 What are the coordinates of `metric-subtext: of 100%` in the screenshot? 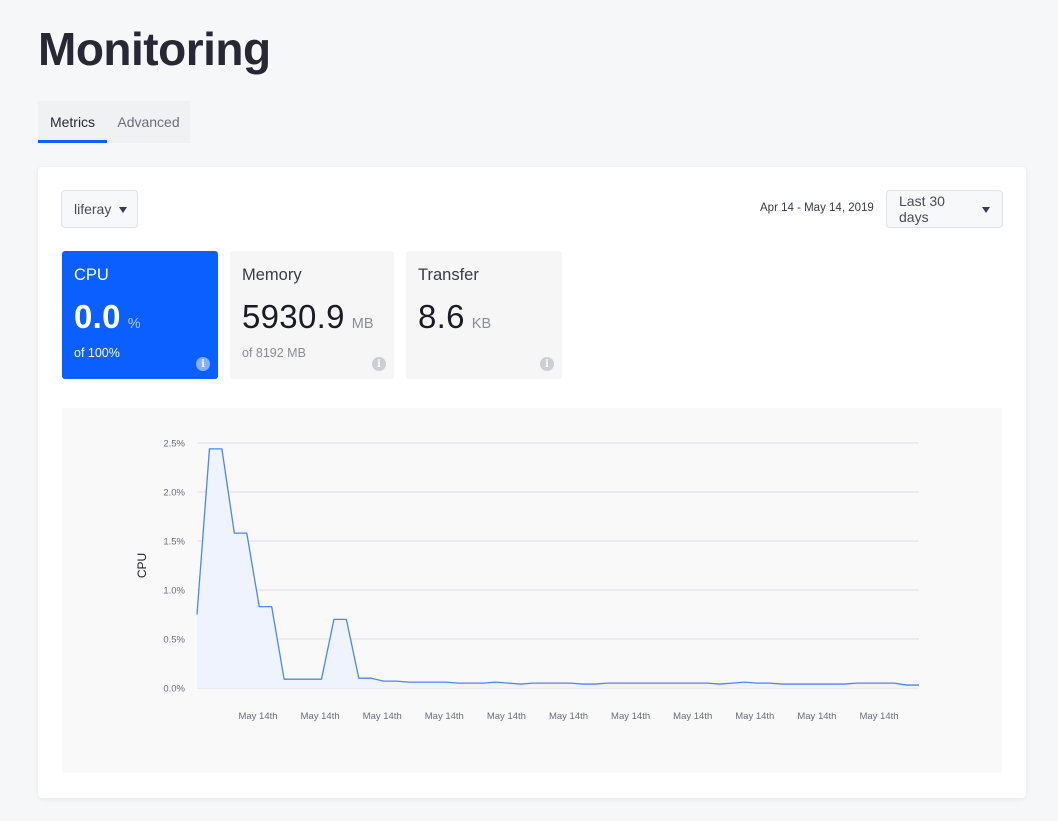 It's located at (97, 353).